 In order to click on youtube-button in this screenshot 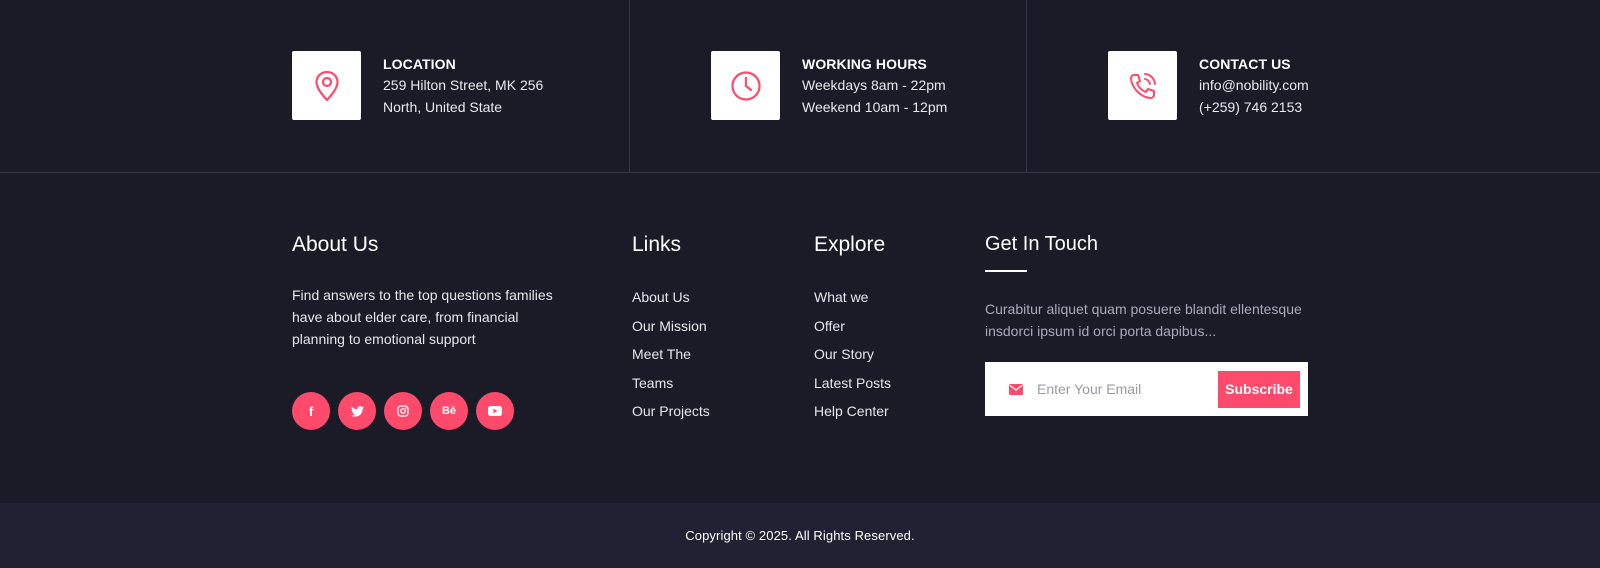, I will do `click(495, 411)`.